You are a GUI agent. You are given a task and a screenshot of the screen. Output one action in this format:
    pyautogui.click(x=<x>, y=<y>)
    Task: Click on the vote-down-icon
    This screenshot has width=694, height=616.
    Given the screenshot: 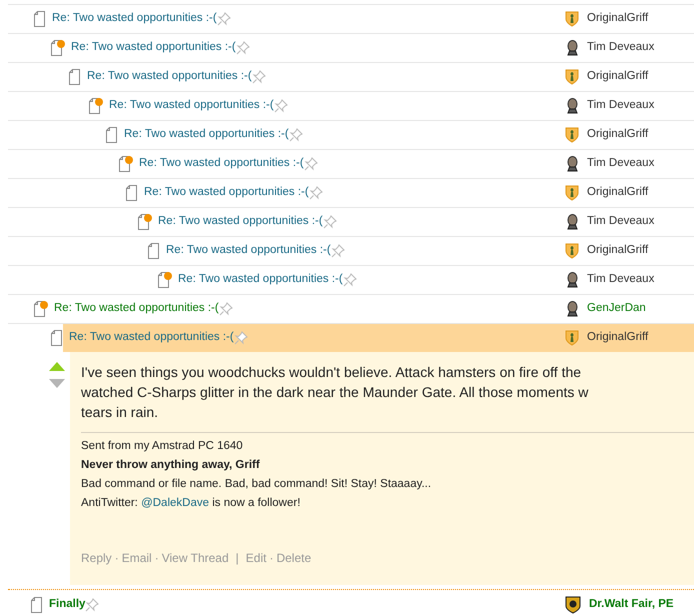 What is the action you would take?
    pyautogui.click(x=57, y=383)
    